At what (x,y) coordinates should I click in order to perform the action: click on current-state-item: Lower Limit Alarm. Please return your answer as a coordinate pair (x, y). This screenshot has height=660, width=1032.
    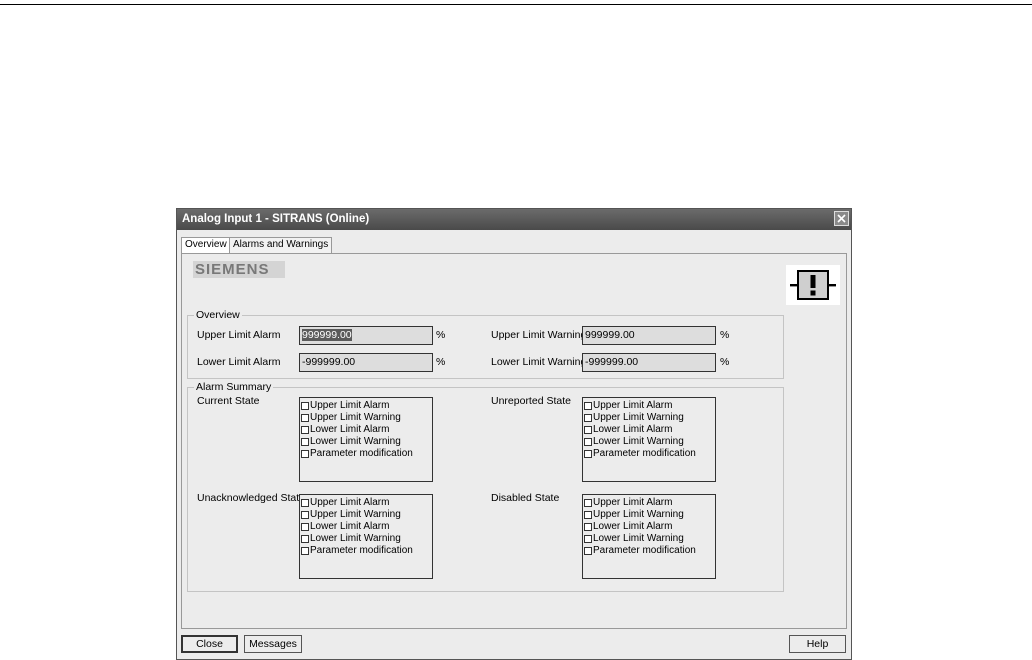
    Looking at the image, I should click on (366, 430).